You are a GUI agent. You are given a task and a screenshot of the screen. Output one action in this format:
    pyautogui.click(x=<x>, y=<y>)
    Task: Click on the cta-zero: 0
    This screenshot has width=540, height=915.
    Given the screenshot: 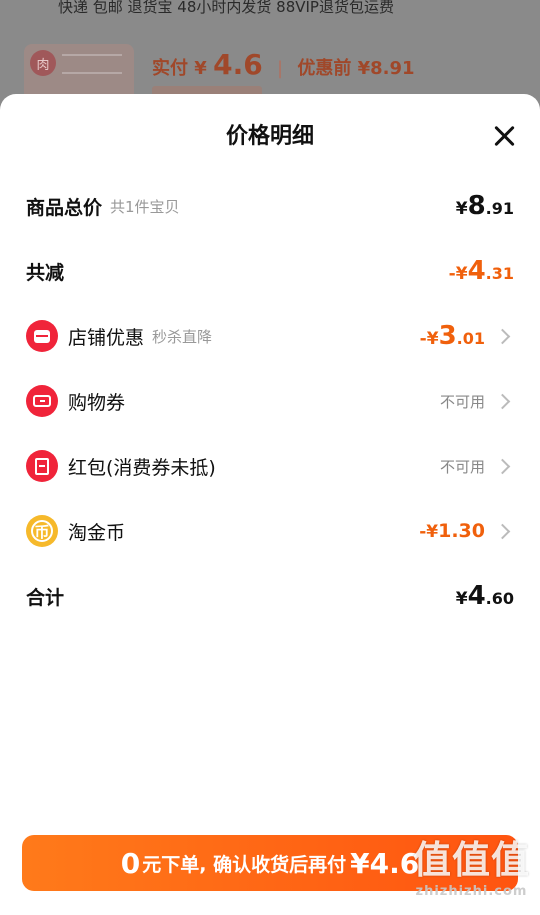 What is the action you would take?
    pyautogui.click(x=130, y=863)
    